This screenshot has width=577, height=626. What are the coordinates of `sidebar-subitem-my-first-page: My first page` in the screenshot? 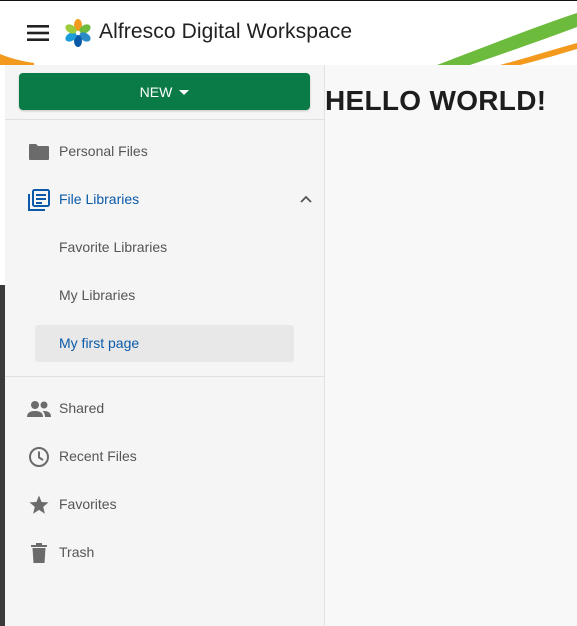 It's located at (164, 343).